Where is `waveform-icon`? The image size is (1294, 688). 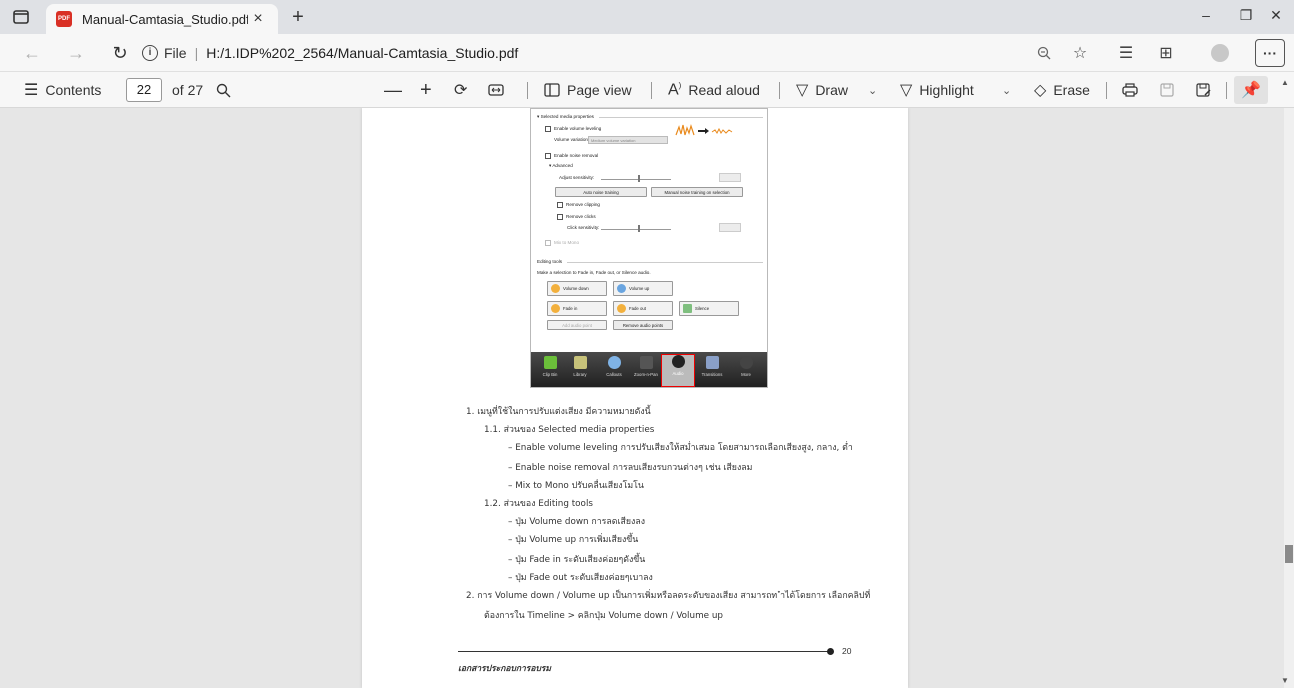
waveform-icon is located at coordinates (704, 129).